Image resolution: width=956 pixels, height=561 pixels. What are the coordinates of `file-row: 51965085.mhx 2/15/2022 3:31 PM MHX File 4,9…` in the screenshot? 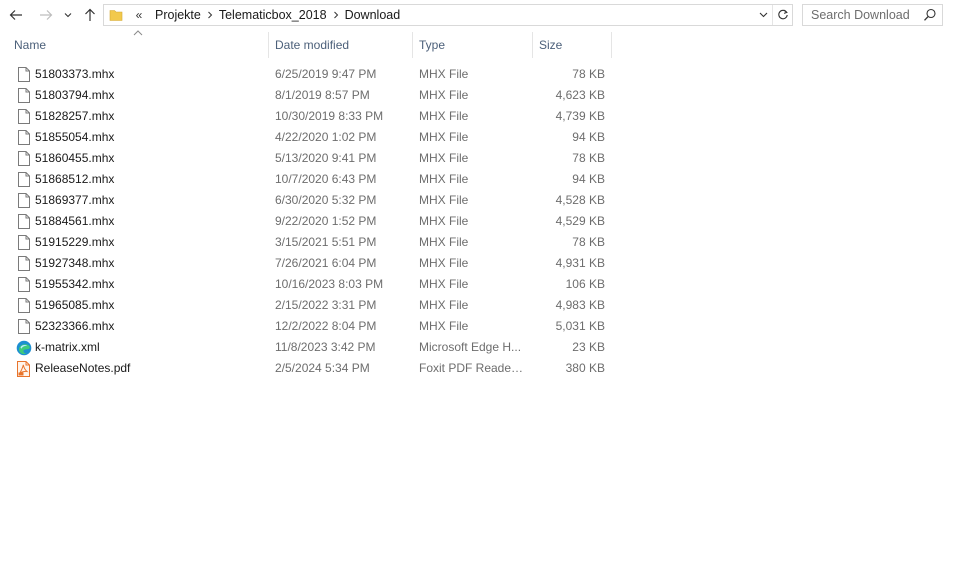 It's located at (478, 305).